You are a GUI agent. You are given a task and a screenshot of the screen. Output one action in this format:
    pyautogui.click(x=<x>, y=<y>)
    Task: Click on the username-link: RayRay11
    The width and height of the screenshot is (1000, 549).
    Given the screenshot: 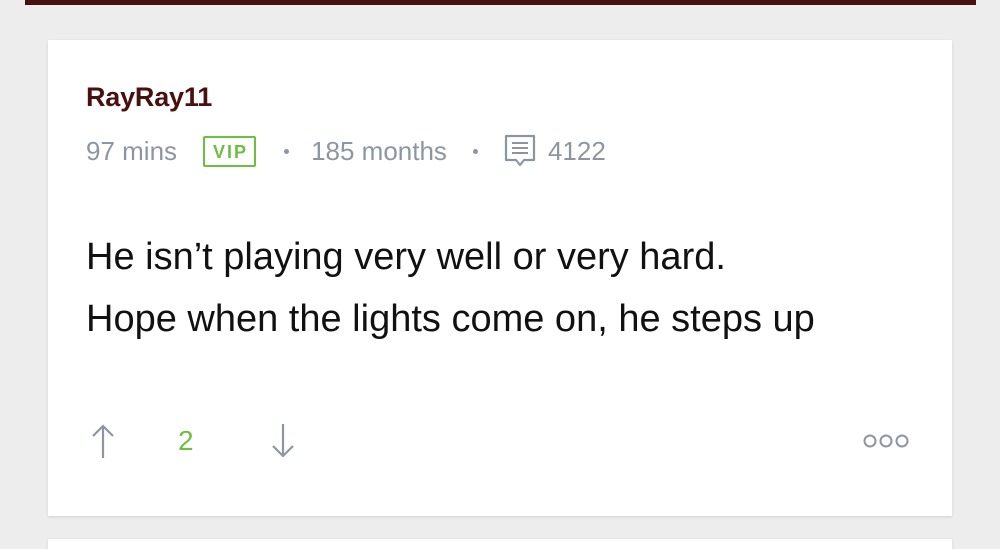 What is the action you would take?
    pyautogui.click(x=149, y=97)
    